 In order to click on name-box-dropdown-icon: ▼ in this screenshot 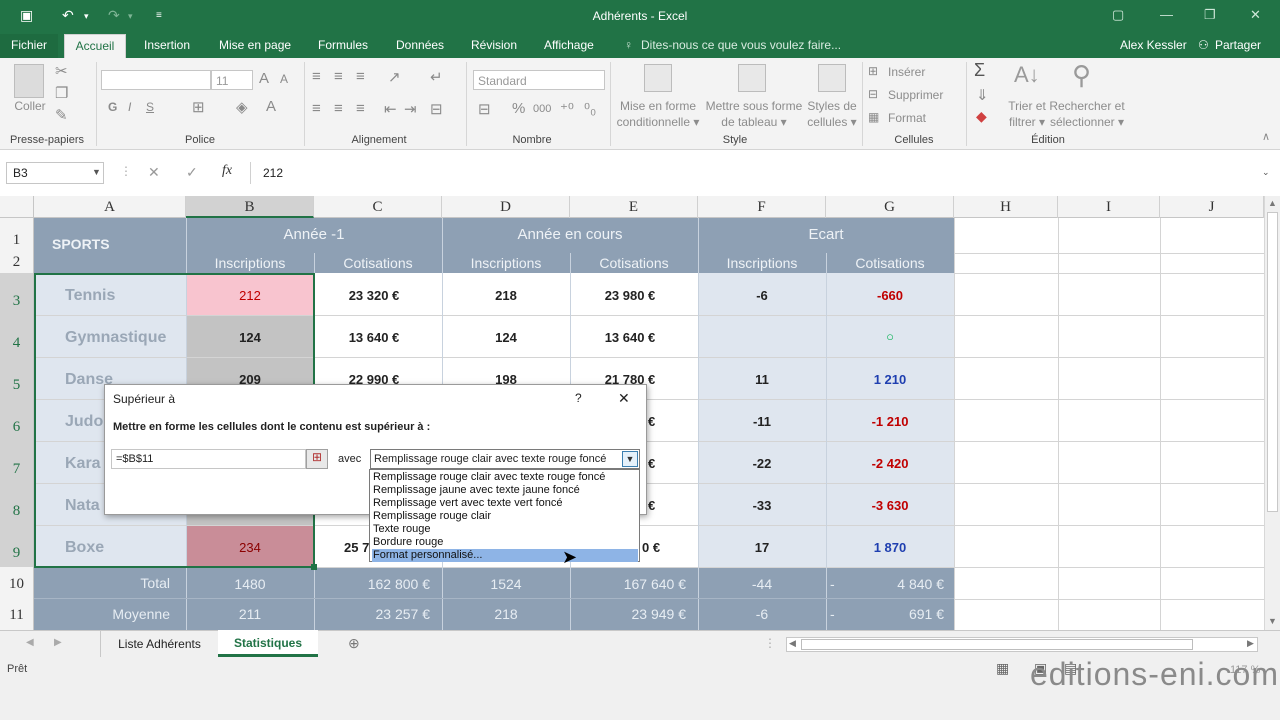, I will do `click(96, 172)`.